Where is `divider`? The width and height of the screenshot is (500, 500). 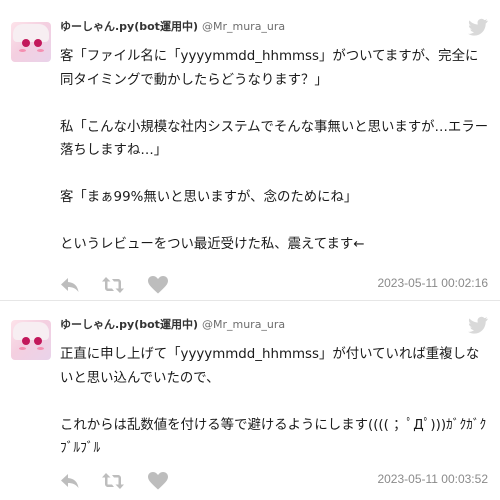
divider is located at coordinates (250, 300).